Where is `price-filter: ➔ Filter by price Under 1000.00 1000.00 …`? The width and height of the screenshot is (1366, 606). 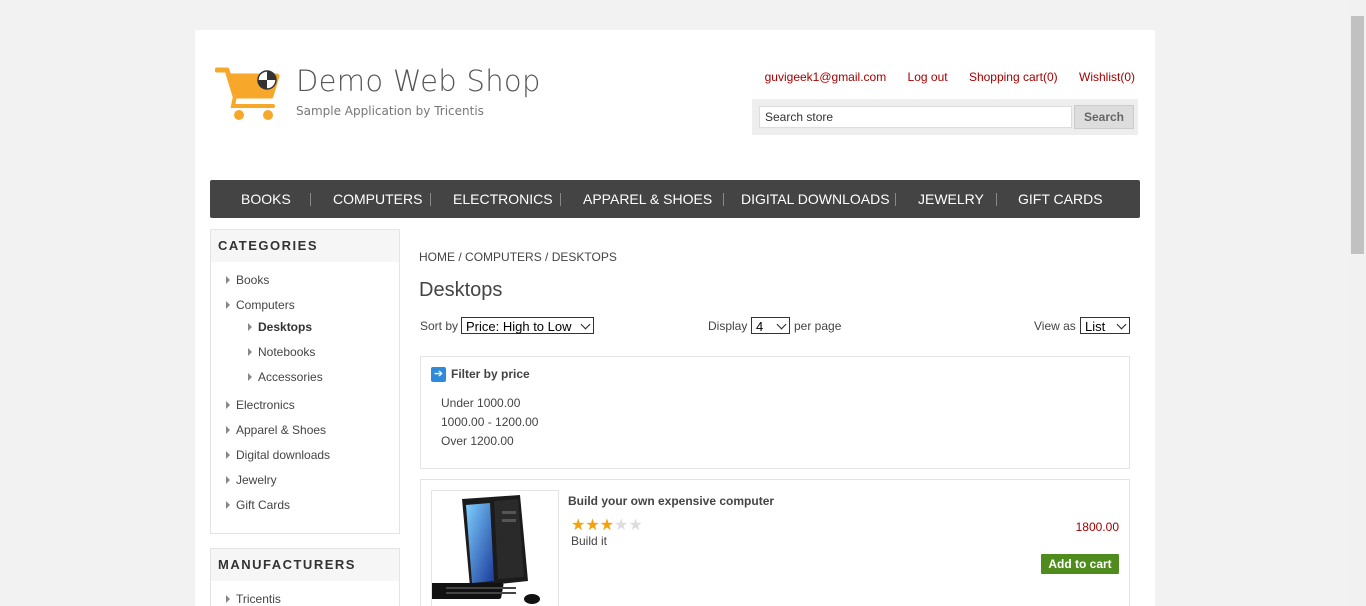 price-filter: ➔ Filter by price Under 1000.00 1000.00 … is located at coordinates (775, 412).